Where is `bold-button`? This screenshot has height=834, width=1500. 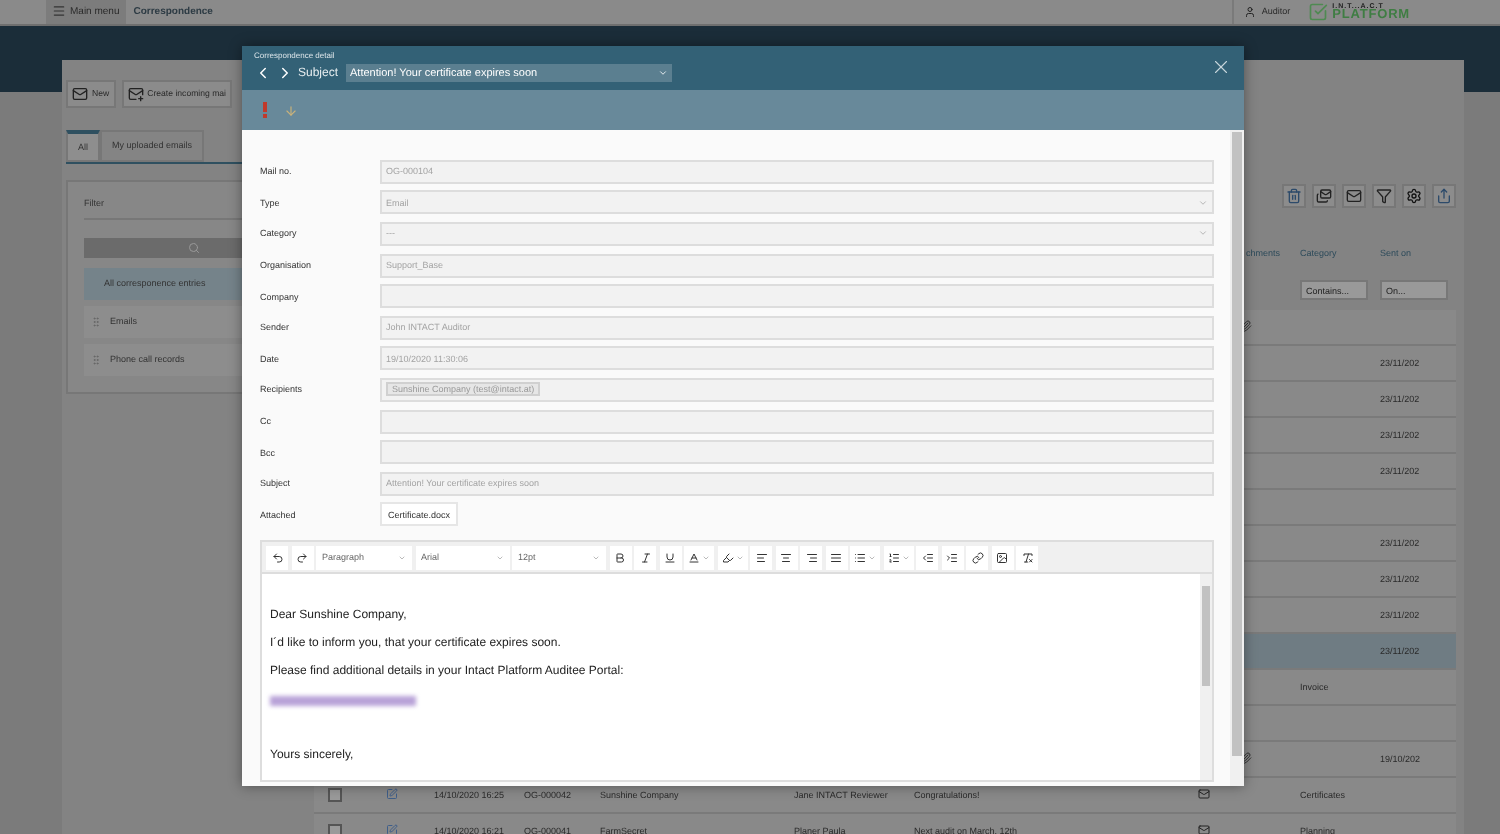
bold-button is located at coordinates (620, 557).